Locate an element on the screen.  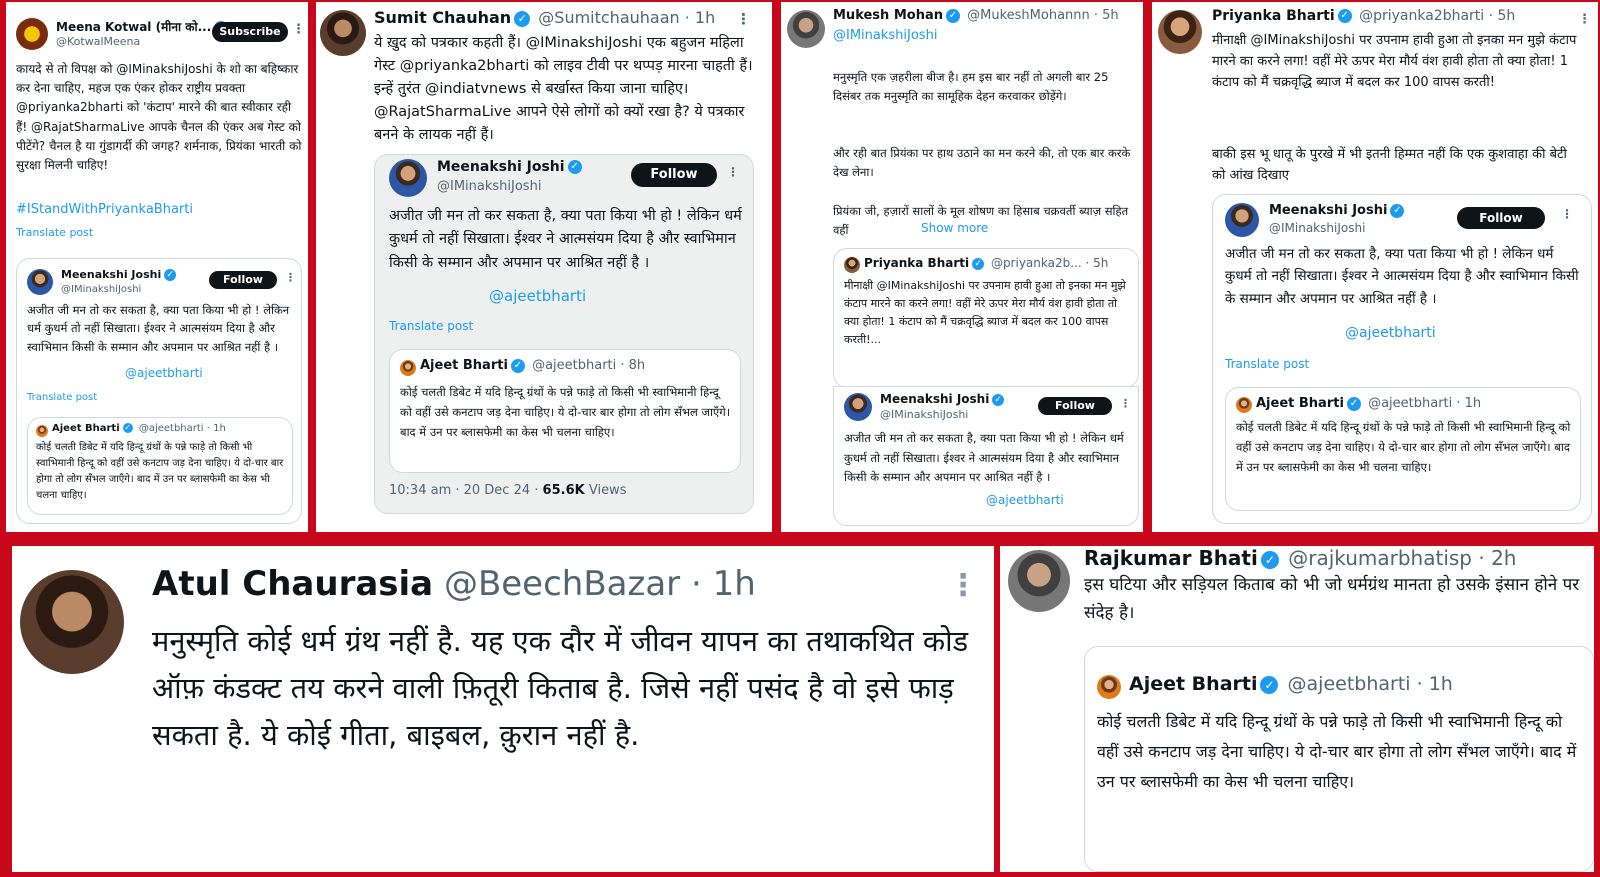
author-handle: @Sumitchauhaan is located at coordinates (608, 17).